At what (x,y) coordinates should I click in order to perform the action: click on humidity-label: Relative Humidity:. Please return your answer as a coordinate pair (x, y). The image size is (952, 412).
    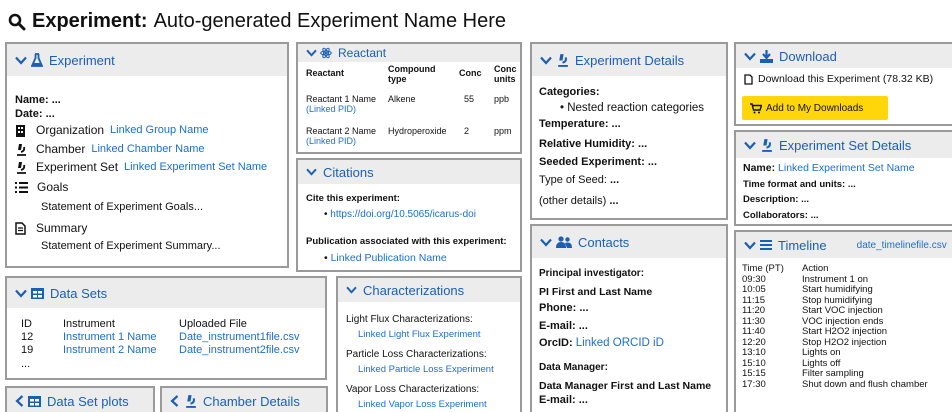
    Looking at the image, I should click on (587, 144).